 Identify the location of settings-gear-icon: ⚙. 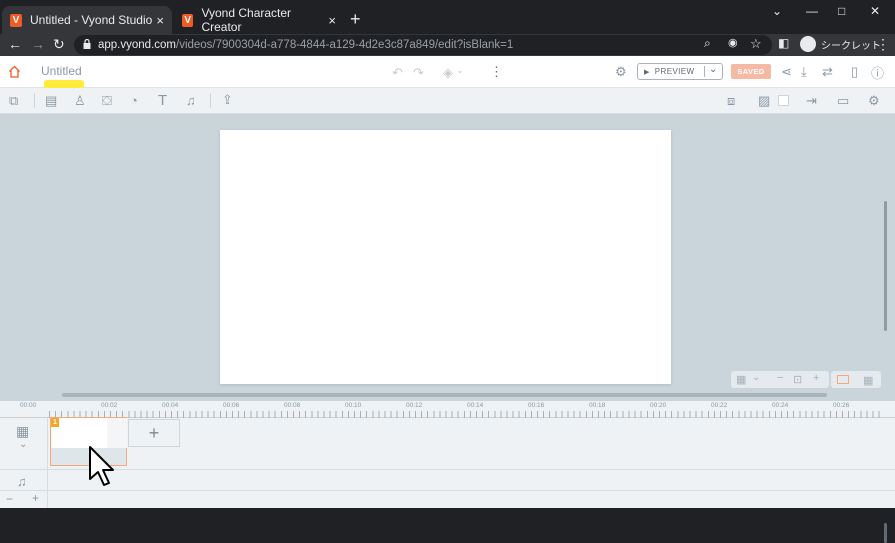
(621, 72).